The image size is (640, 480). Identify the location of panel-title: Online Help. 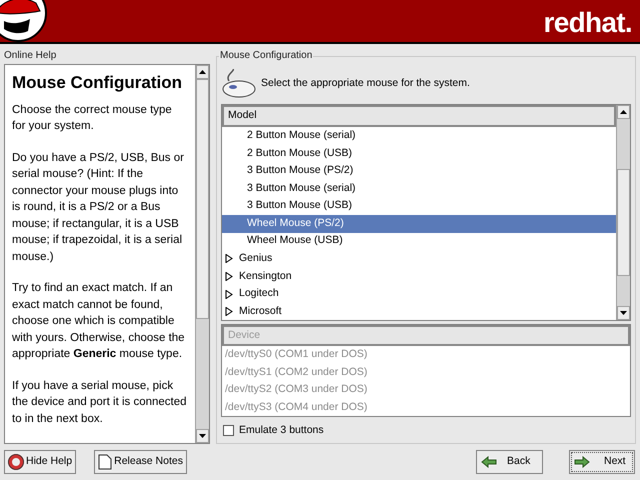
(31, 56).